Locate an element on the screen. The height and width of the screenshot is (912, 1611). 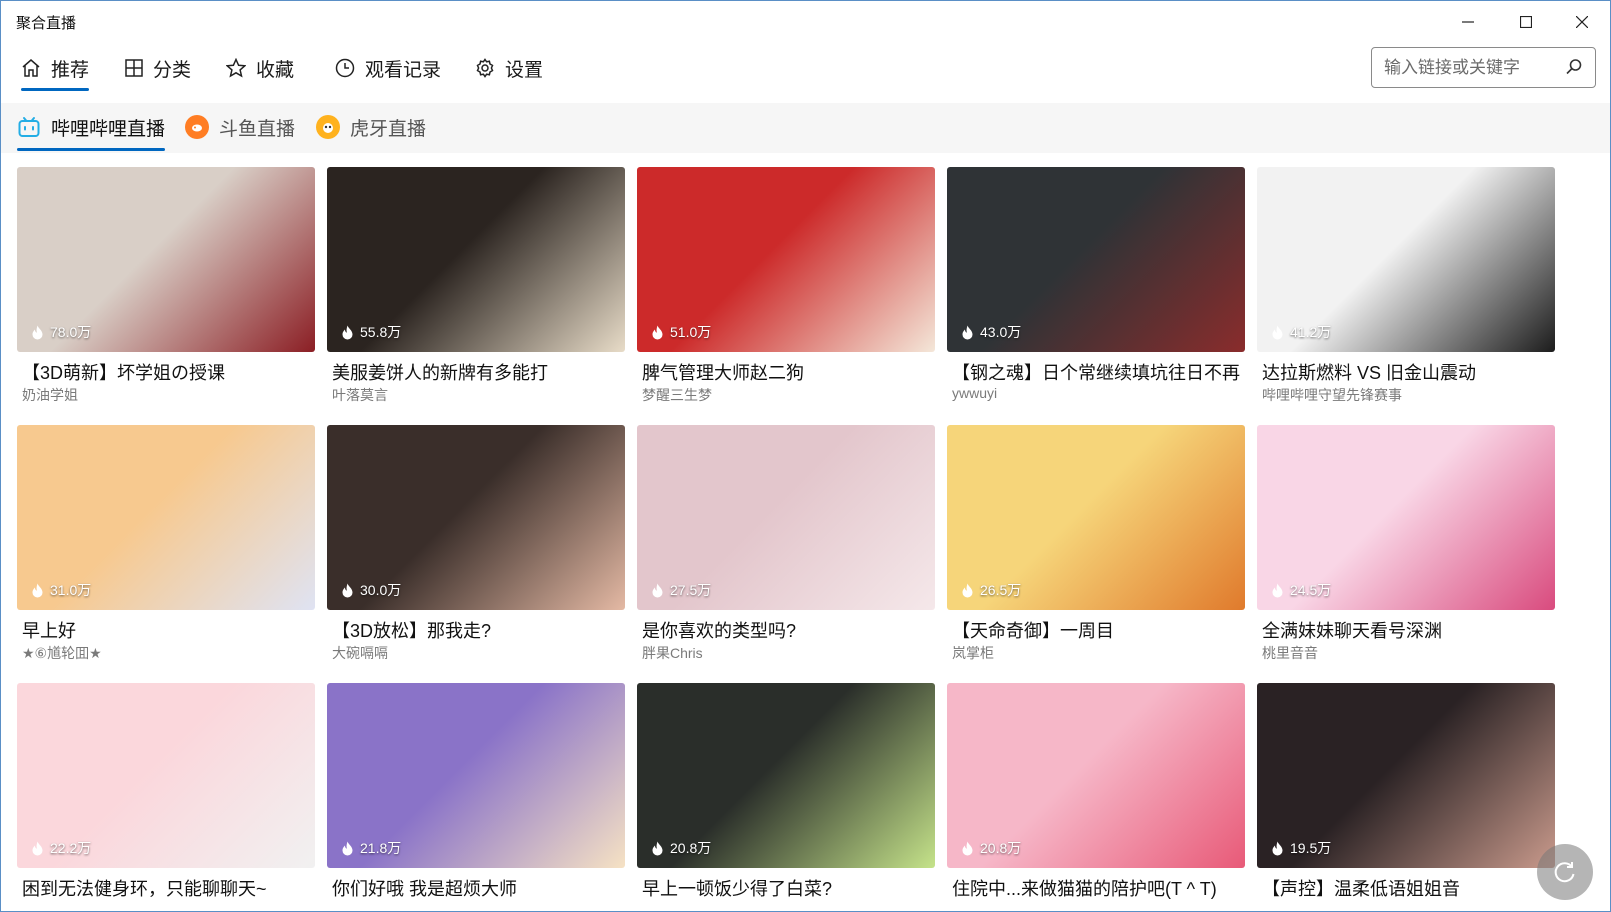
viewer-count: 30.0万 is located at coordinates (371, 590).